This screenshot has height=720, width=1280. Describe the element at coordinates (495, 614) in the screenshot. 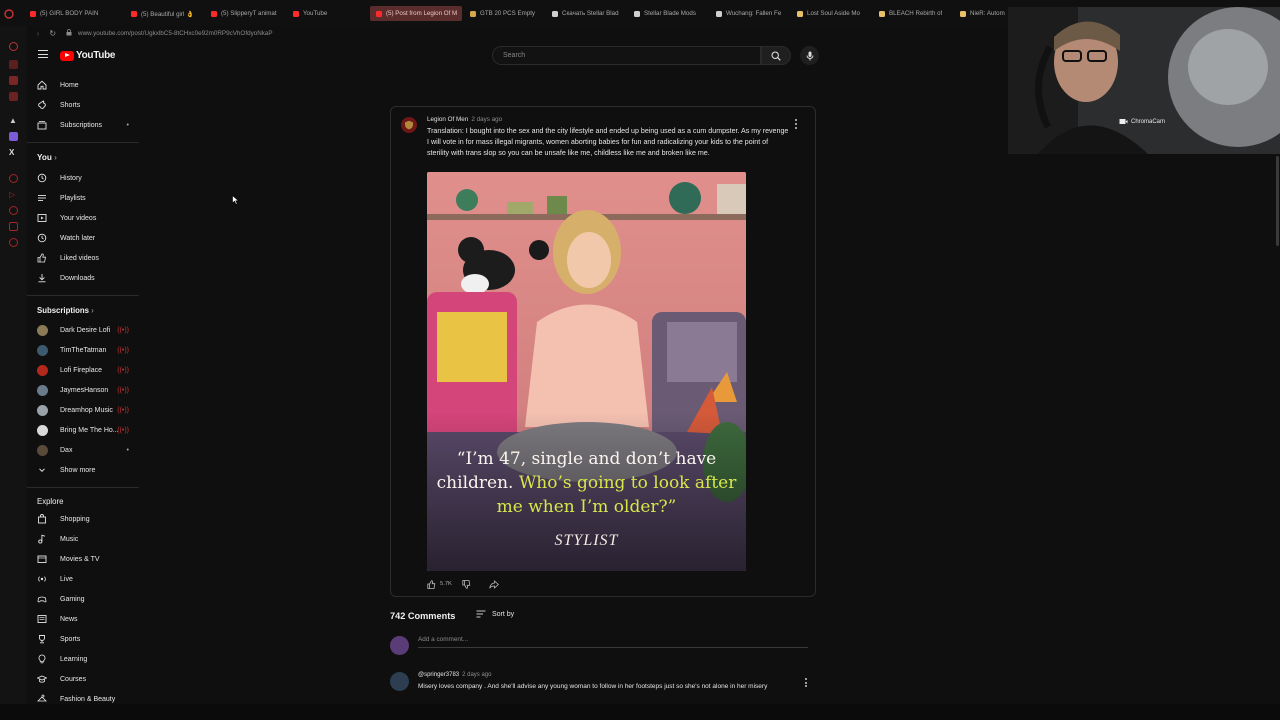

I see `sort-by-button: Sort by` at that location.